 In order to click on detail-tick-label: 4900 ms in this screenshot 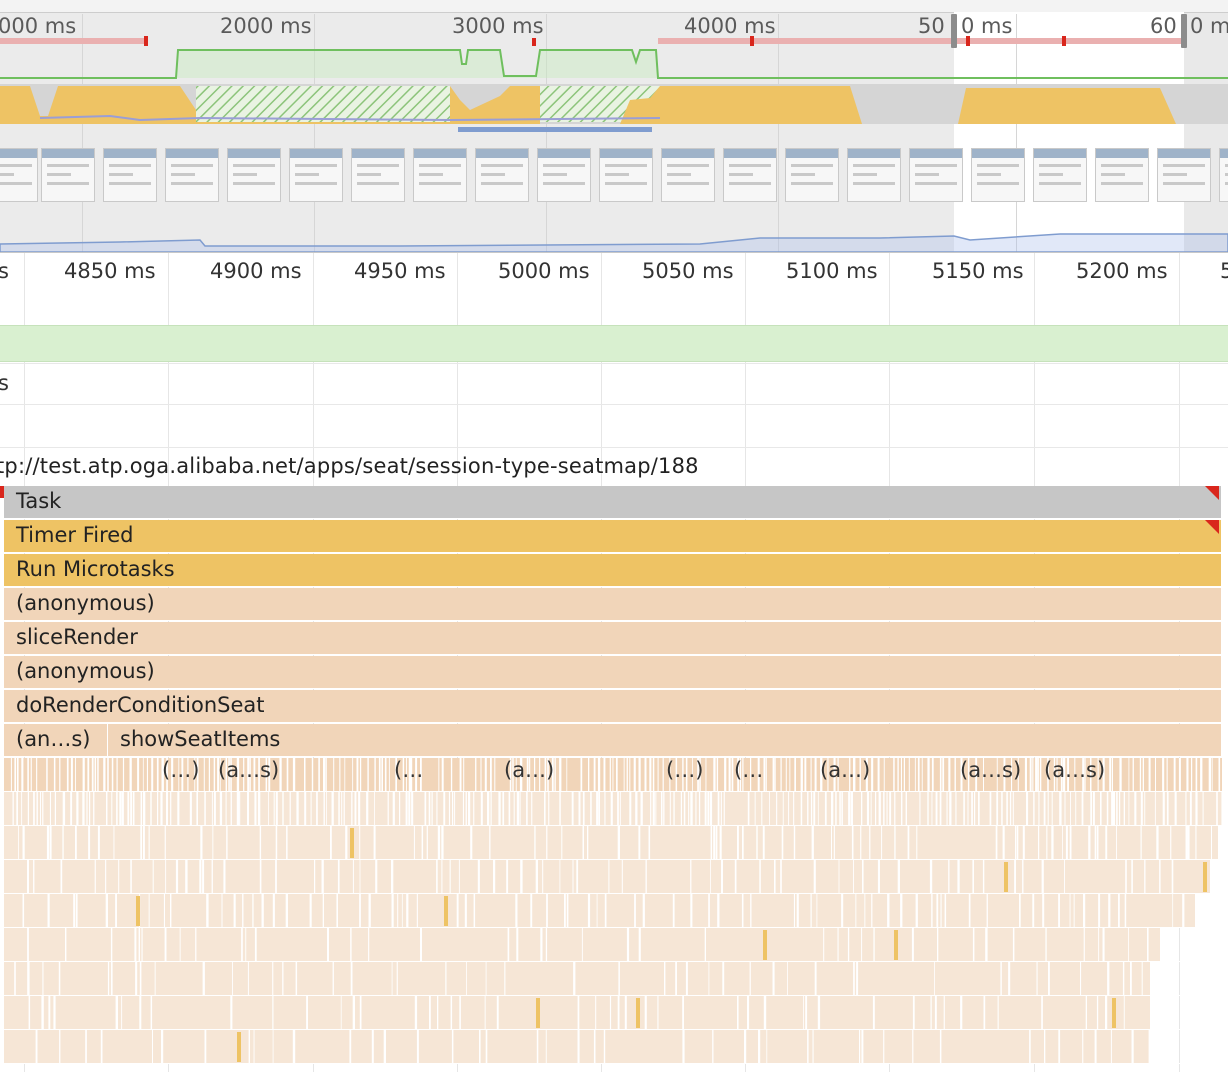, I will do `click(256, 271)`.